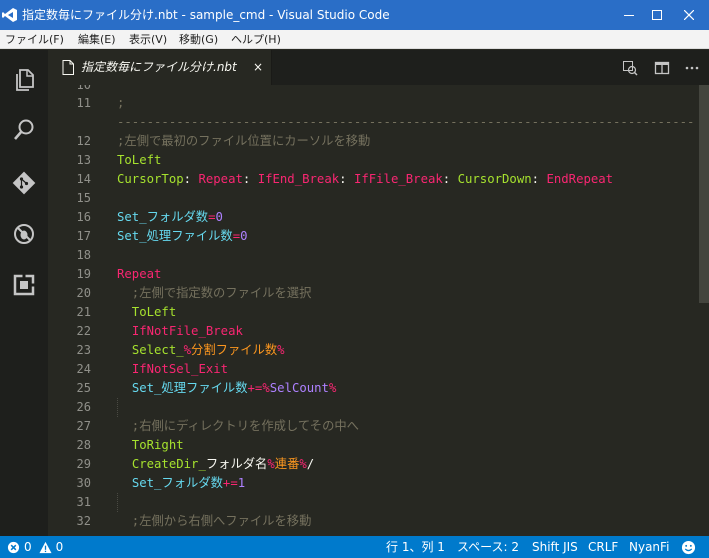  Describe the element at coordinates (97, 39) in the screenshot. I see `menu-edit: 編集(E)` at that location.